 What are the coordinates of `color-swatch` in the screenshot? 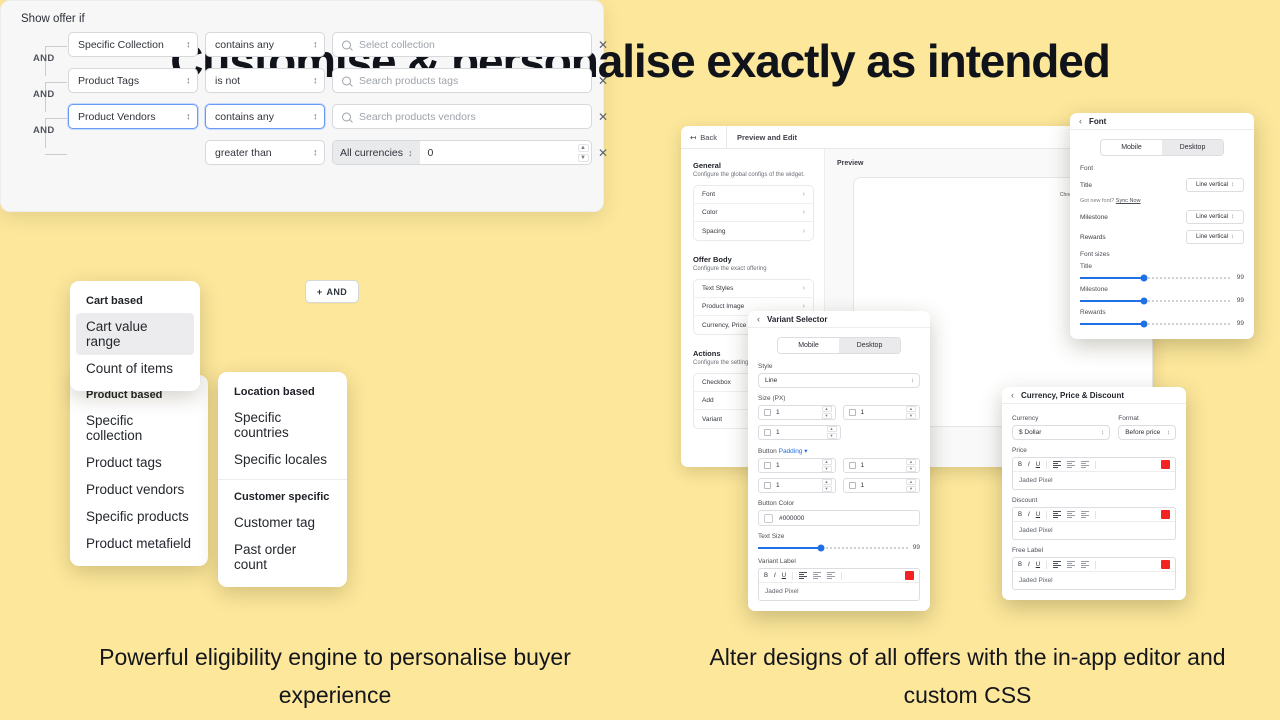 It's located at (768, 518).